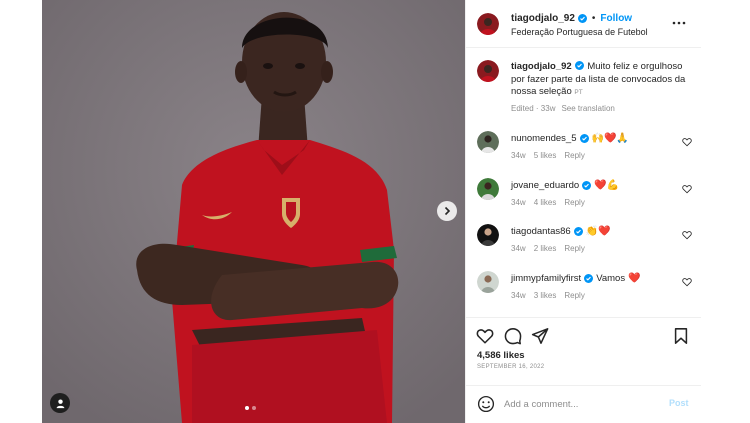  Describe the element at coordinates (250, 408) in the screenshot. I see `carousel-indicator` at that location.